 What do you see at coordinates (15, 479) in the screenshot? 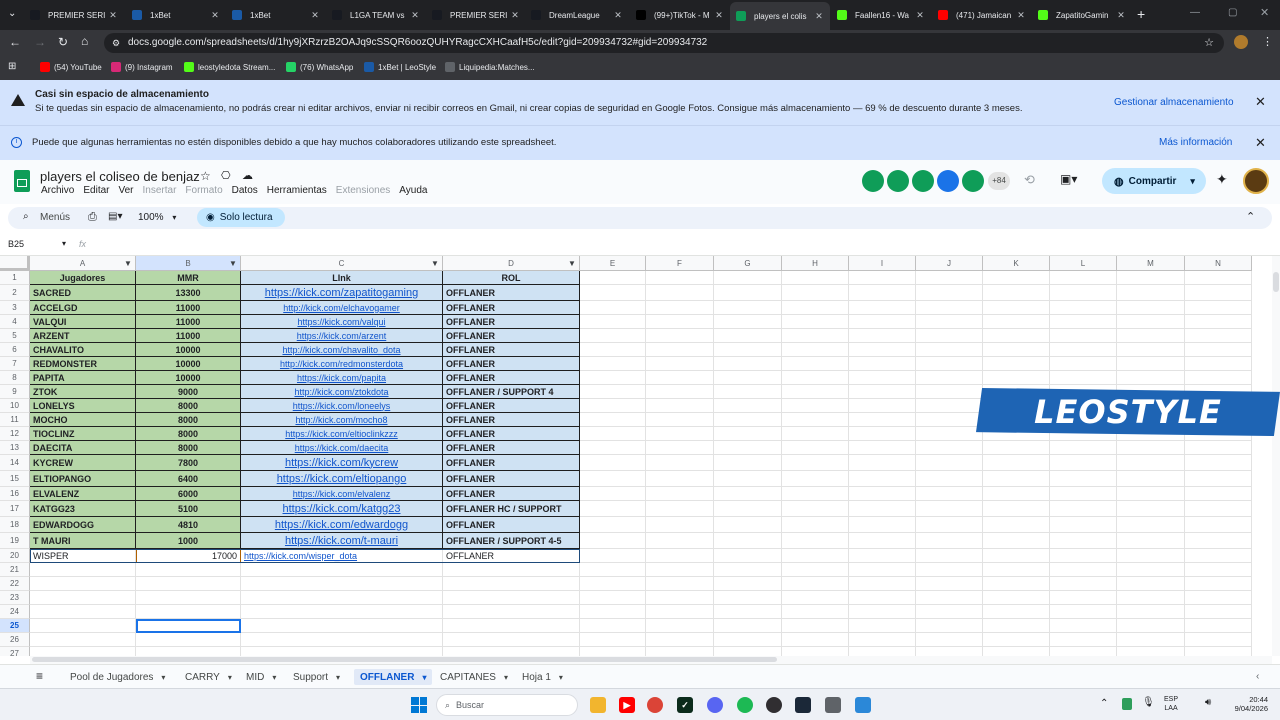
I see `row-header: 15` at bounding box center [15, 479].